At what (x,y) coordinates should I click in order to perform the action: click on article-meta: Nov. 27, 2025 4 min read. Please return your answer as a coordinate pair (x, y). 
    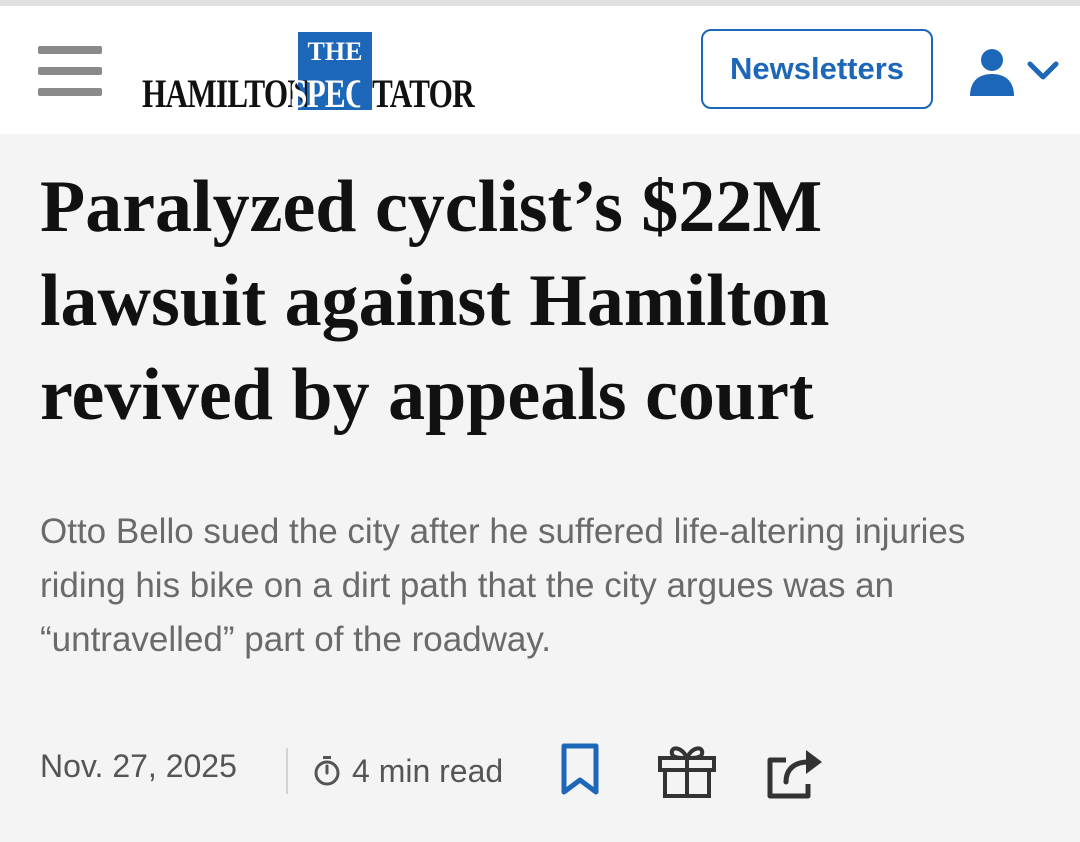
    Looking at the image, I should click on (540, 771).